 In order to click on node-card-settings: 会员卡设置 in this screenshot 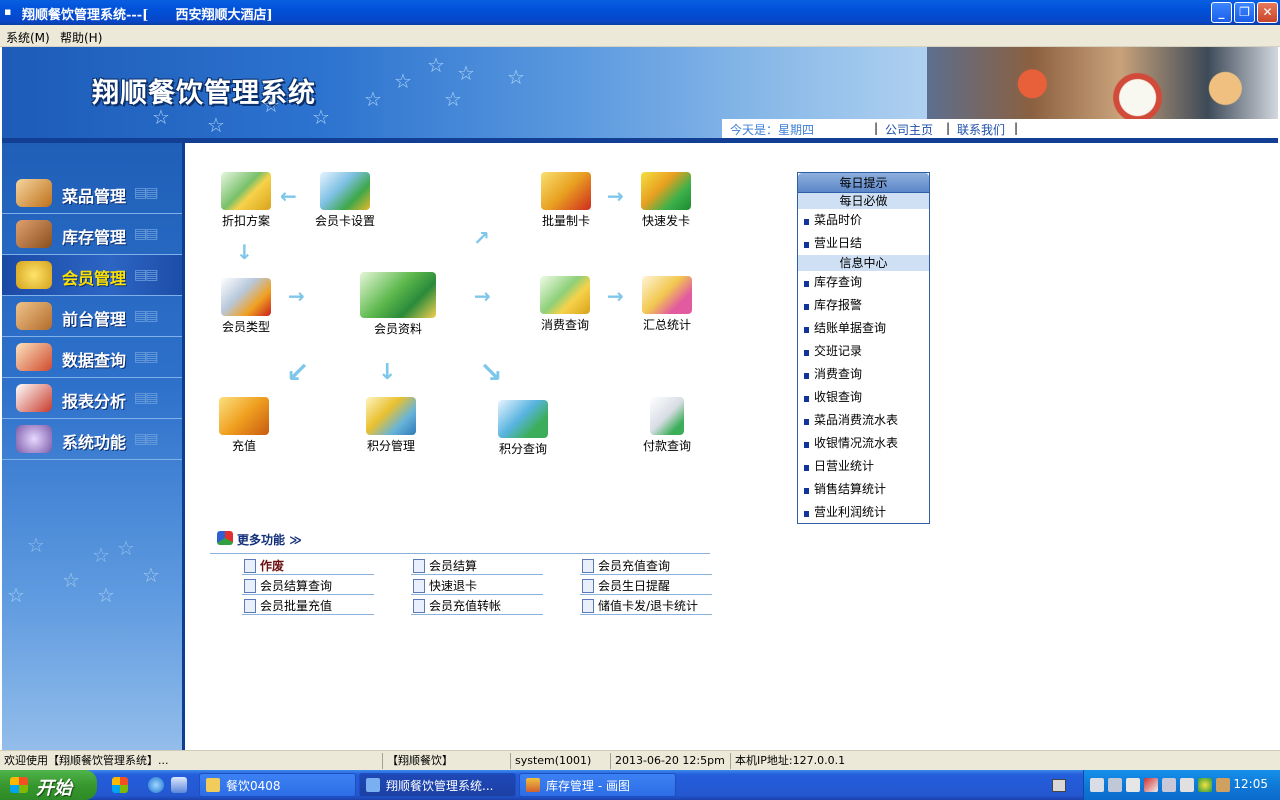, I will do `click(345, 200)`.